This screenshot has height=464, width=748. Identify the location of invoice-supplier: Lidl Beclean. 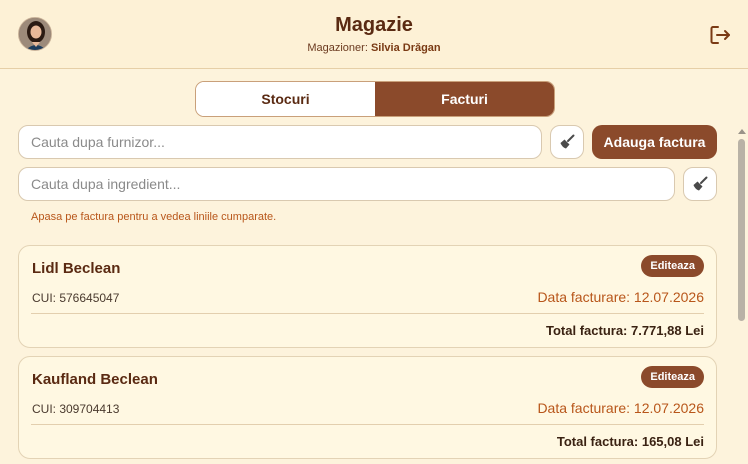
(76, 268).